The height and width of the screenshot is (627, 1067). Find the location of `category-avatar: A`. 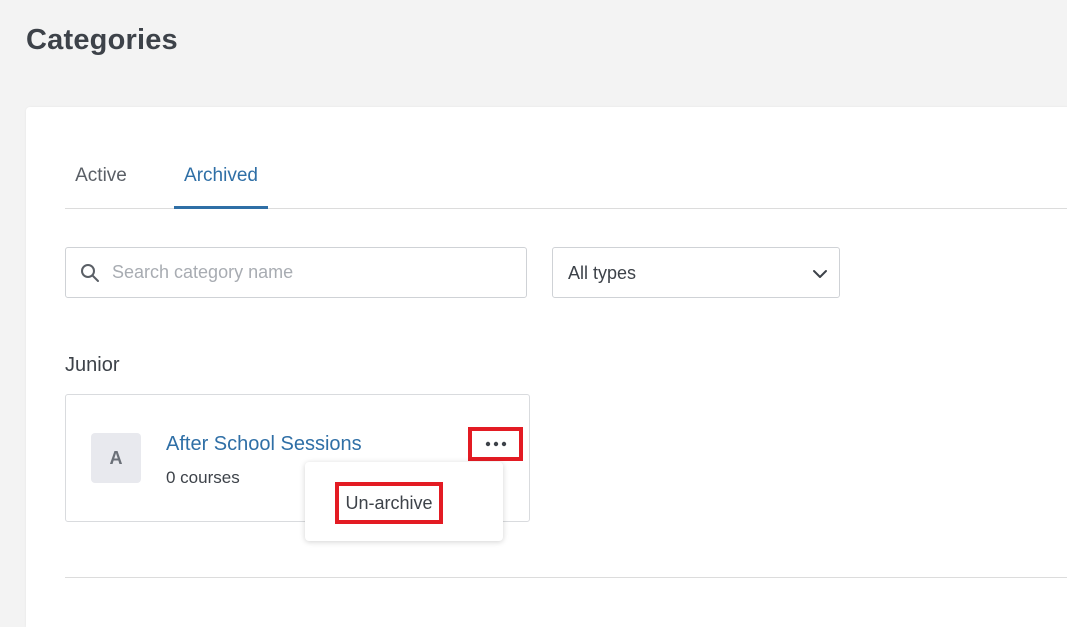

category-avatar: A is located at coordinates (116, 458).